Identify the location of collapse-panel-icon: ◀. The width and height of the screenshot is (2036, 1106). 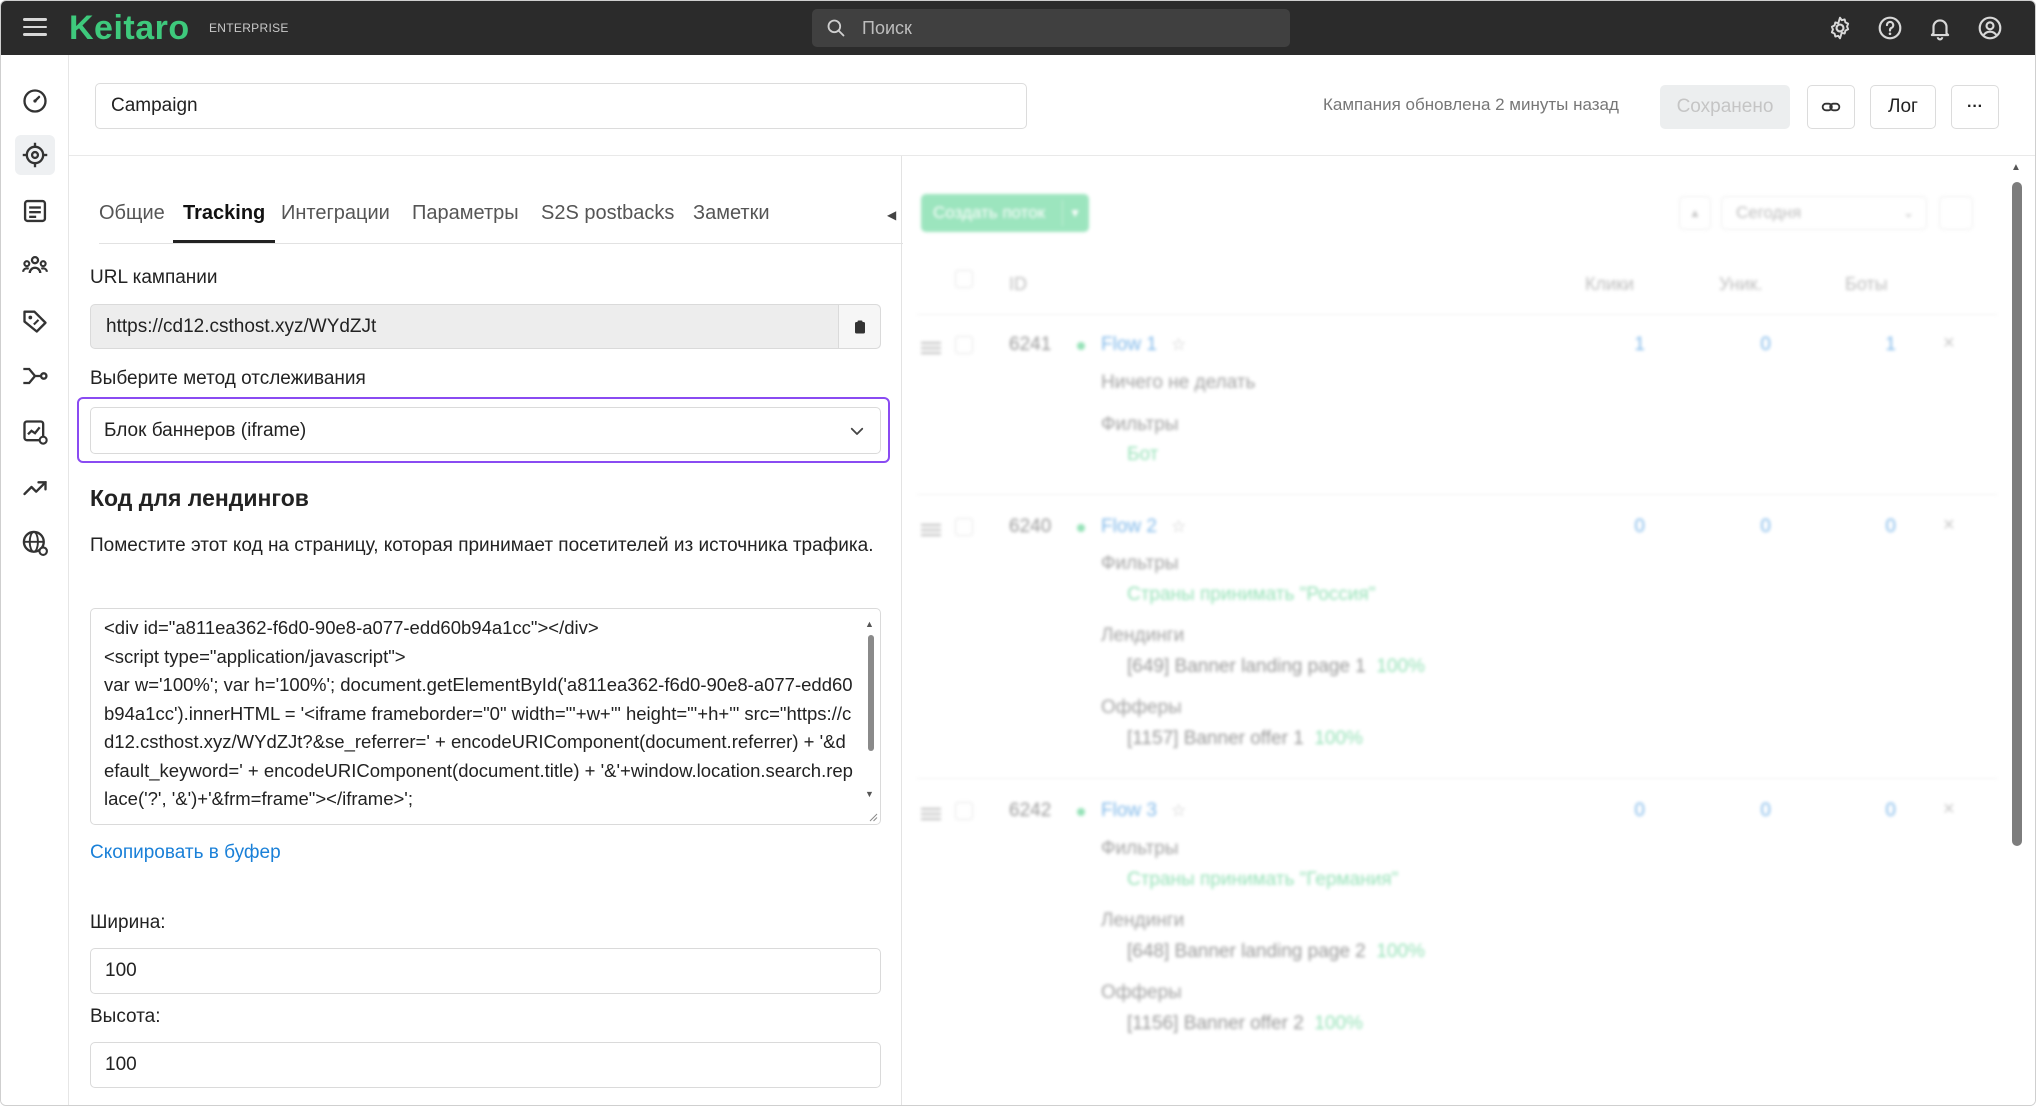
(891, 215).